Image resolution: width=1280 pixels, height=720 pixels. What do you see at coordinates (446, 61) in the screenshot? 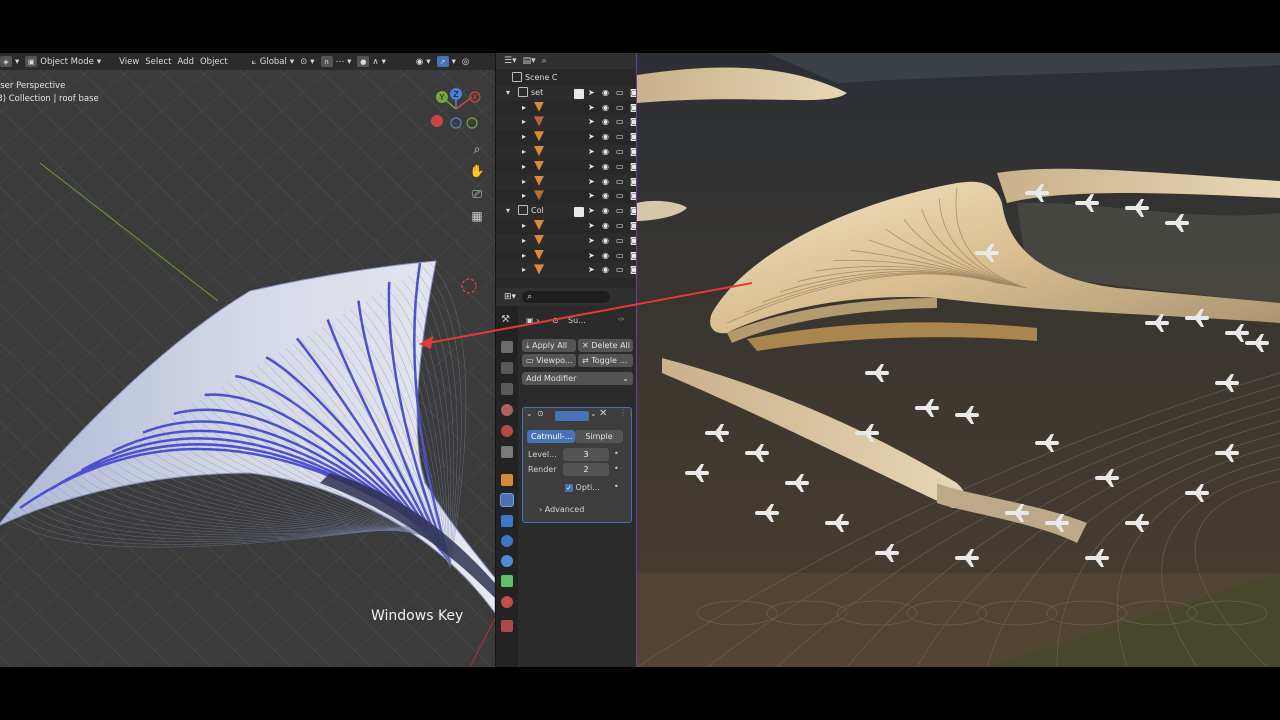
I see `gizmo-toggle: ↗ ▾` at bounding box center [446, 61].